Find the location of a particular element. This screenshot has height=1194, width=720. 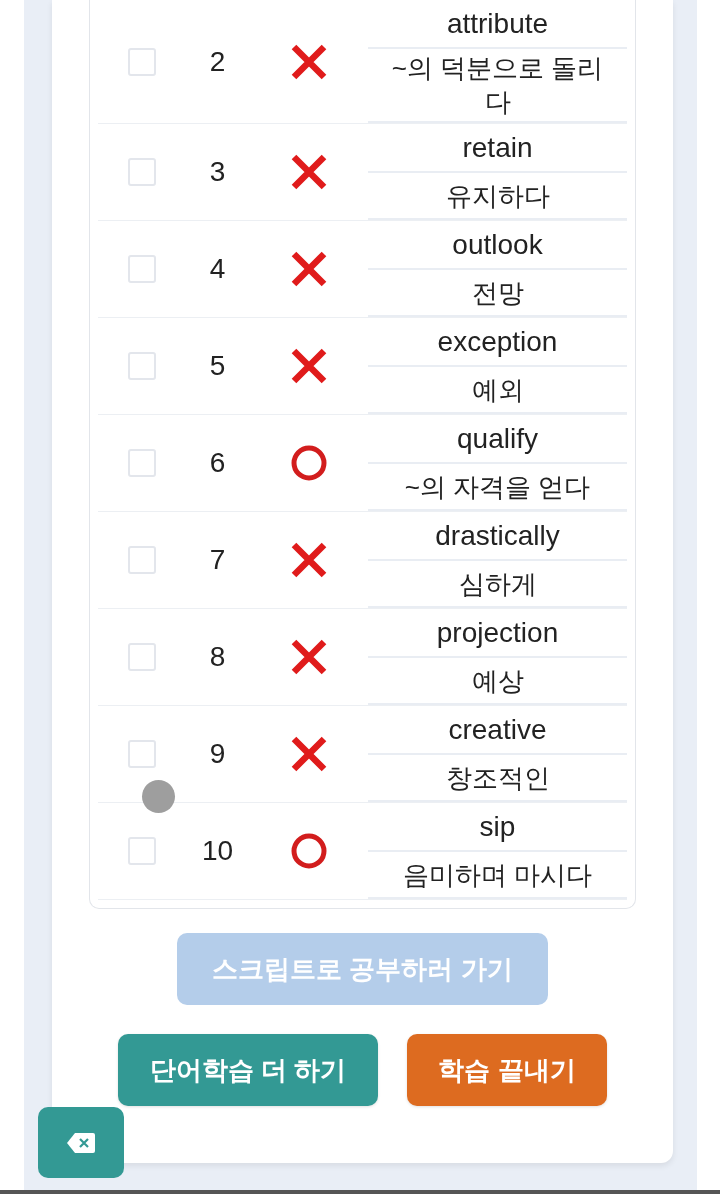

row-number: 5 is located at coordinates (217, 366).